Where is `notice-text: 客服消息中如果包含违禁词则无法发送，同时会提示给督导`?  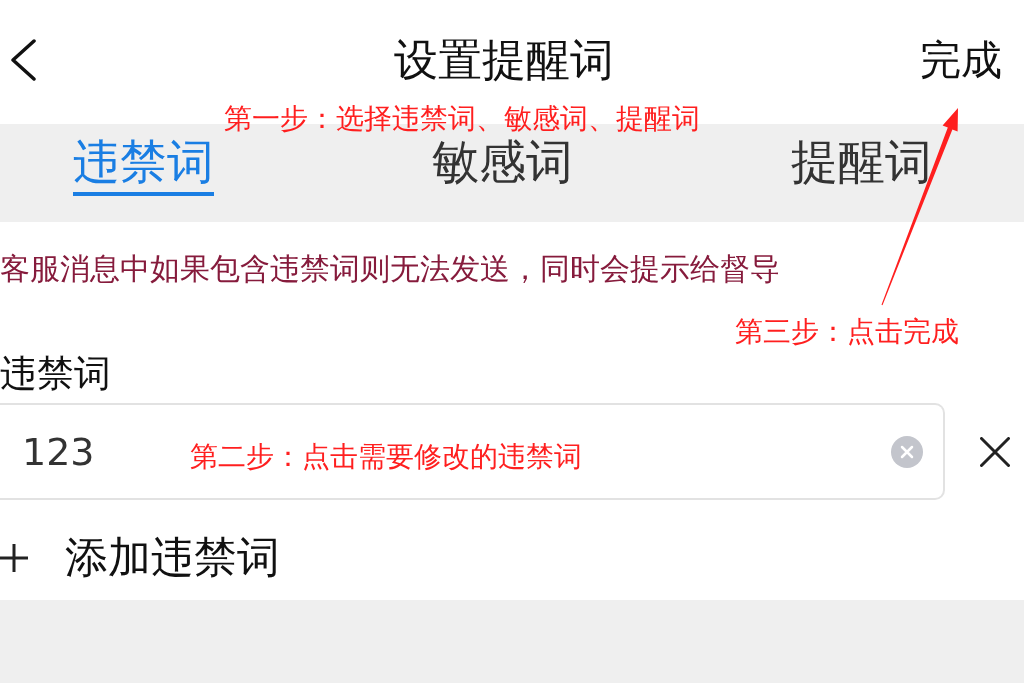
notice-text: 客服消息中如果包含违禁词则无法发送，同时会提示给督导 is located at coordinates (390, 269).